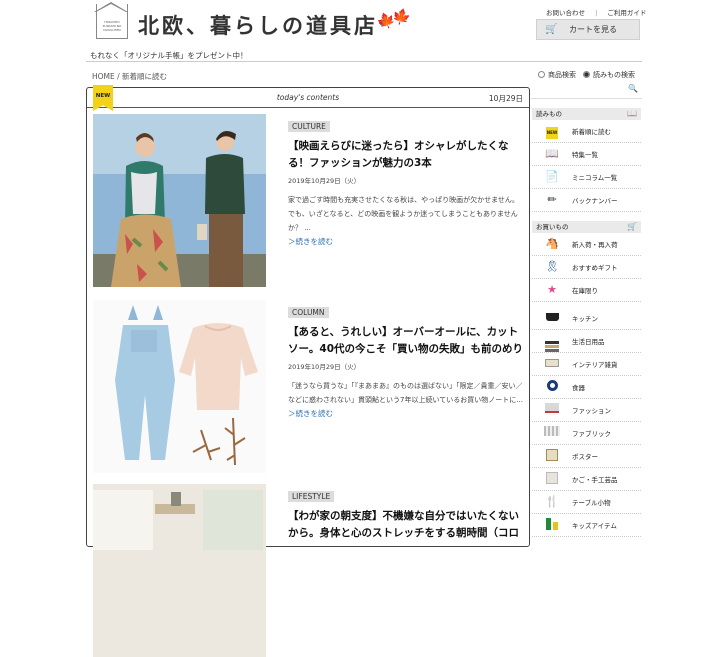 The image size is (728, 657). Describe the element at coordinates (586, 177) in the screenshot. I see `sidebar-item-mini-columns: 📄 ミニコラム一覧` at that location.